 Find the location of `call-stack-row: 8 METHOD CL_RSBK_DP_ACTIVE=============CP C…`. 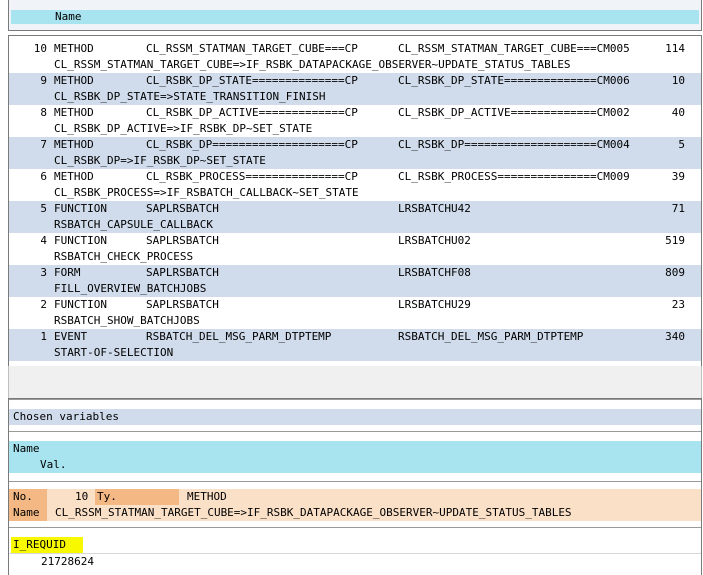

call-stack-row: 8 METHOD CL_RSBK_DP_ACTIVE=============CP C… is located at coordinates (355, 121).